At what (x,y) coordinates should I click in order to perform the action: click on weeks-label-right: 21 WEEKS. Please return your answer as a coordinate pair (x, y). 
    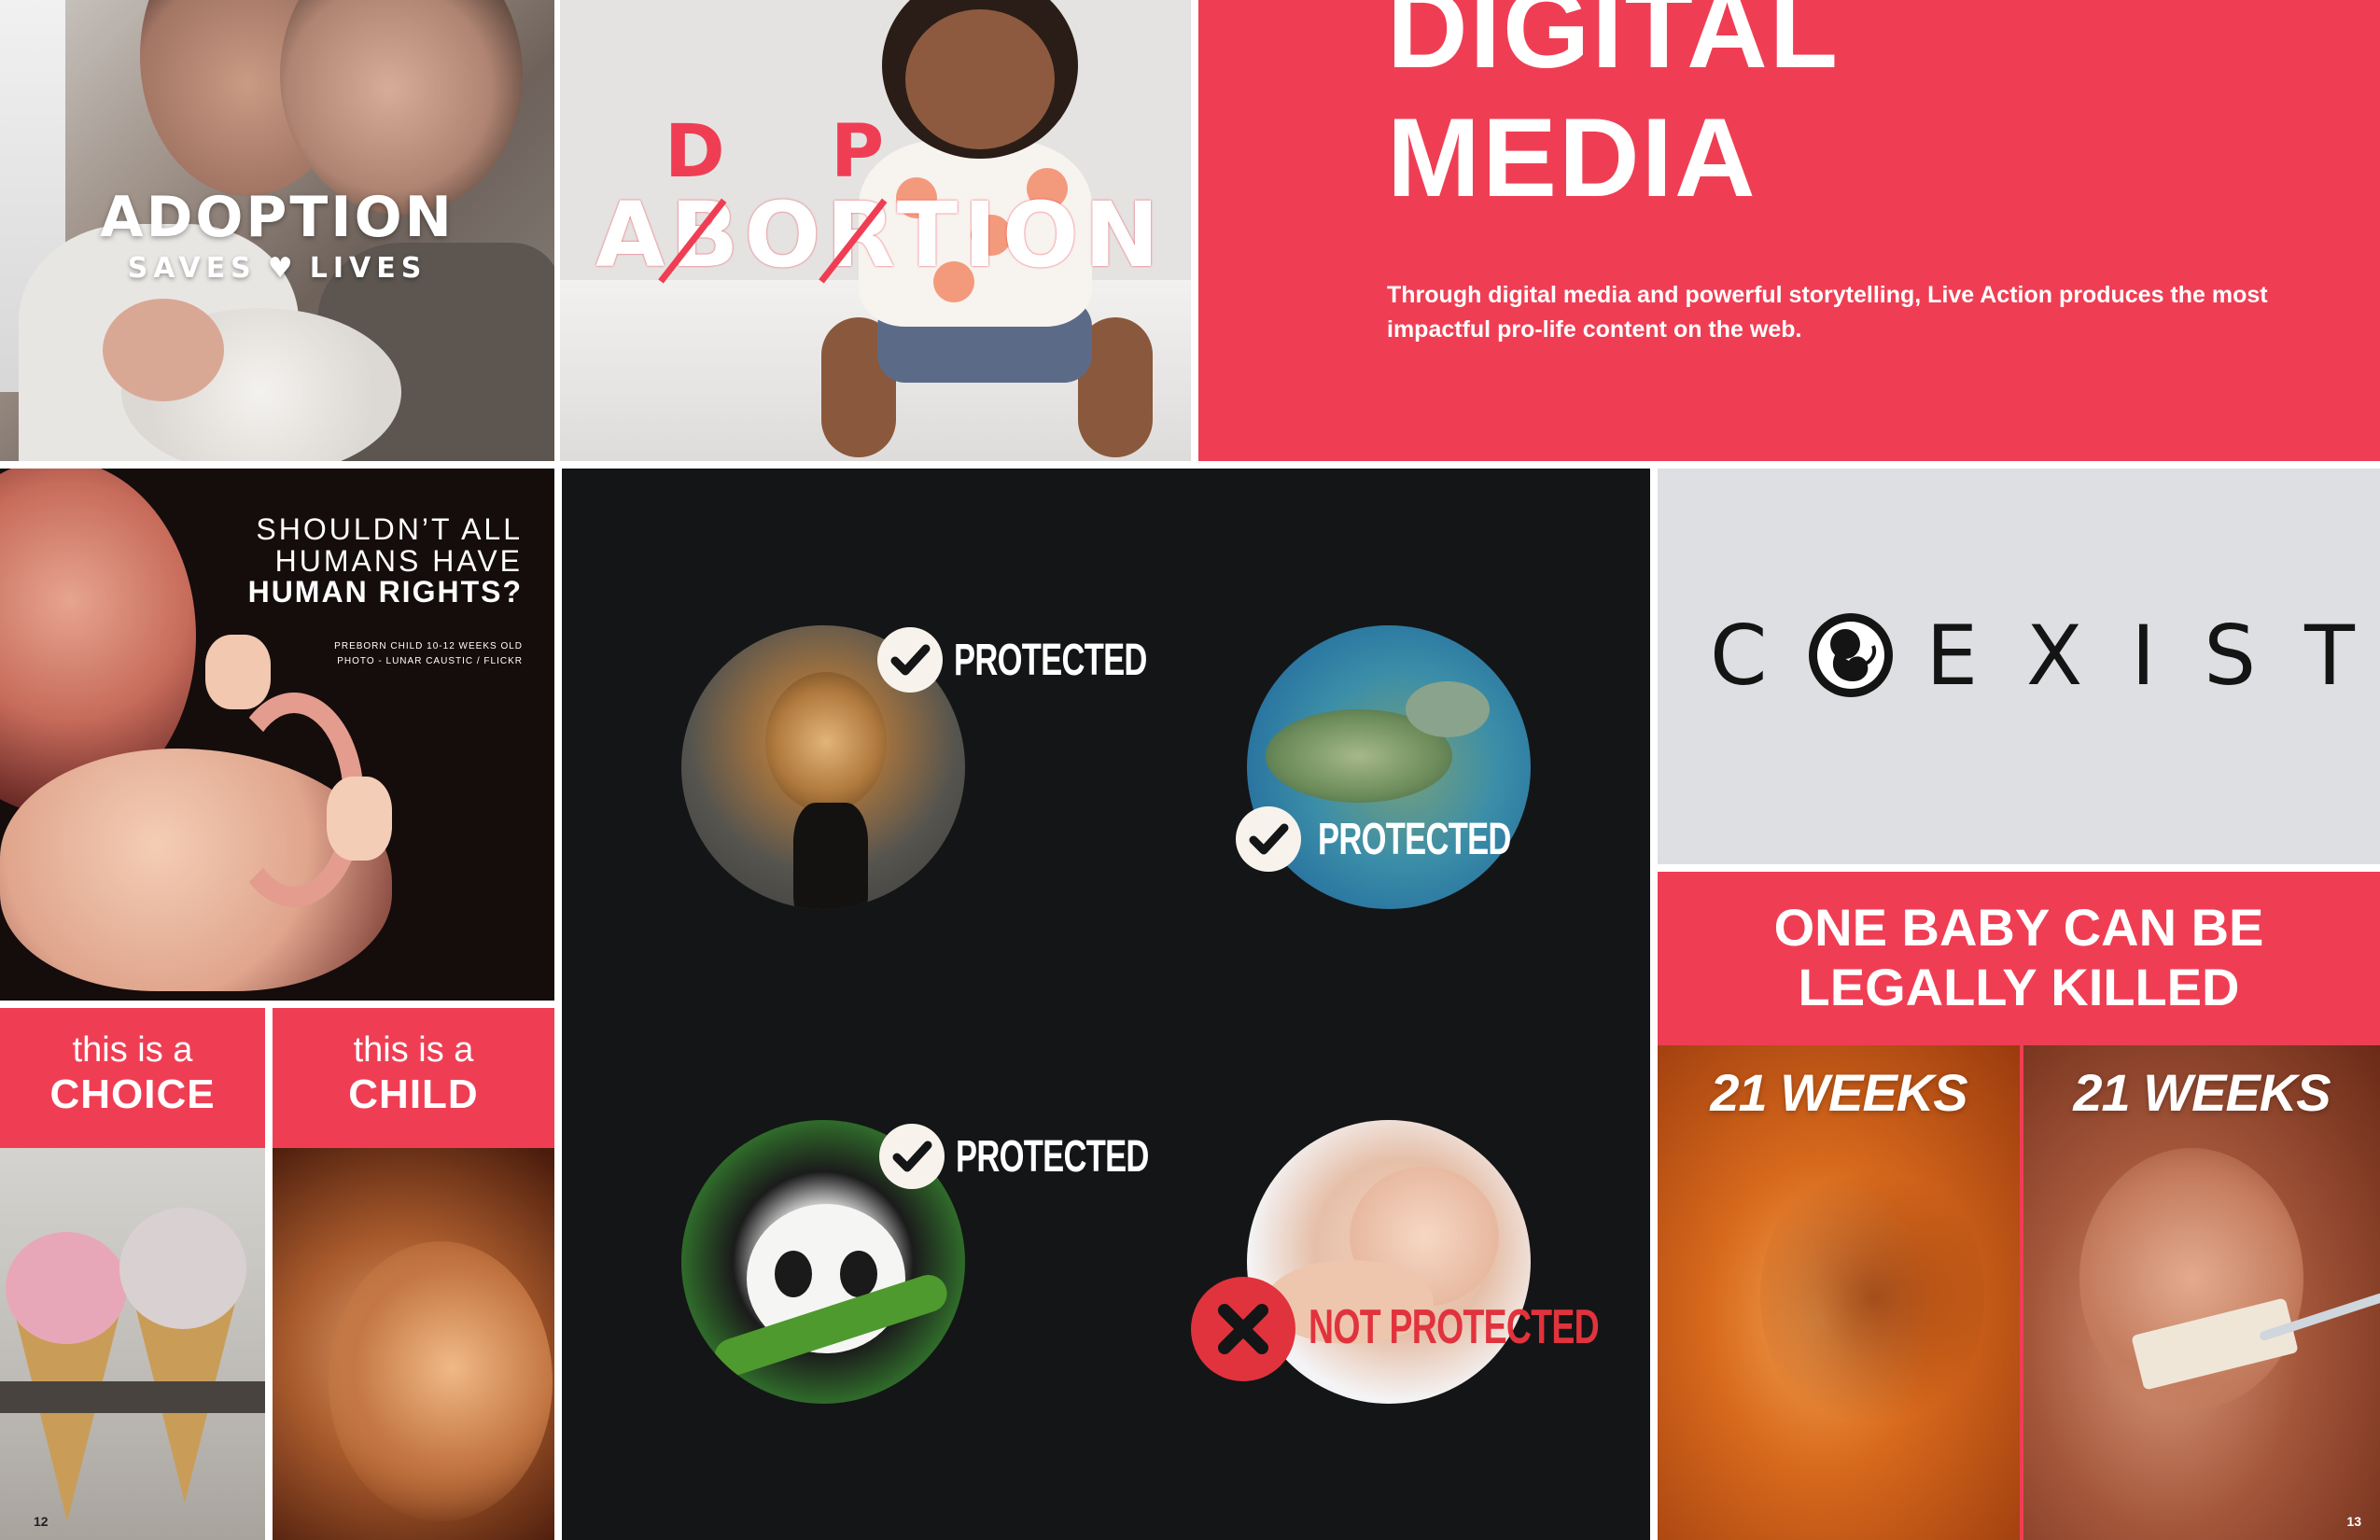
    Looking at the image, I should click on (2202, 1092).